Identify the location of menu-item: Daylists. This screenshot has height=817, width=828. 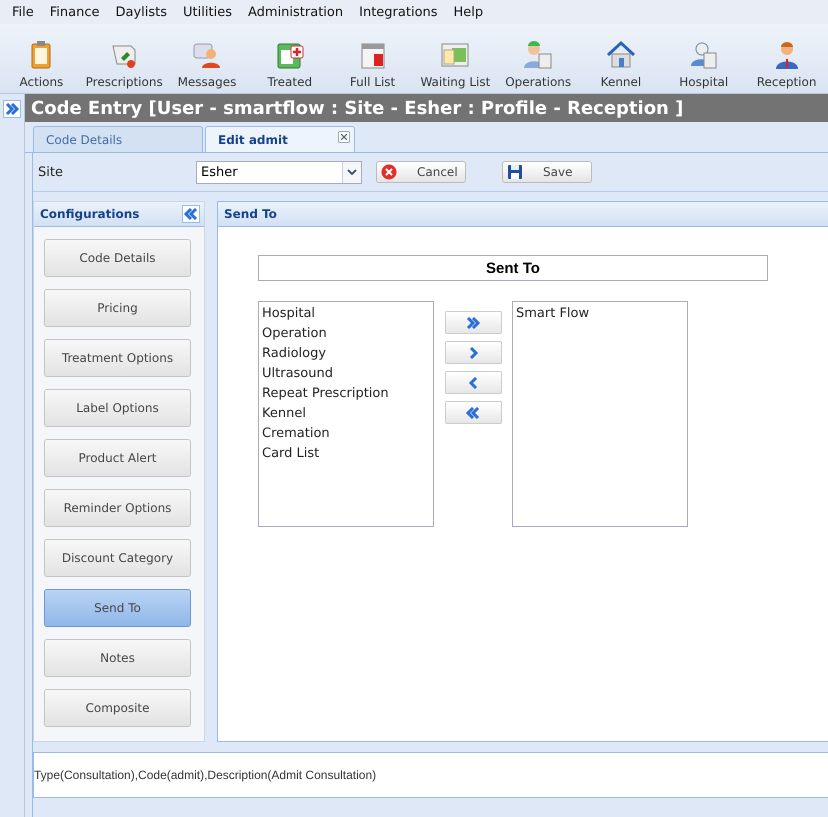
(142, 12).